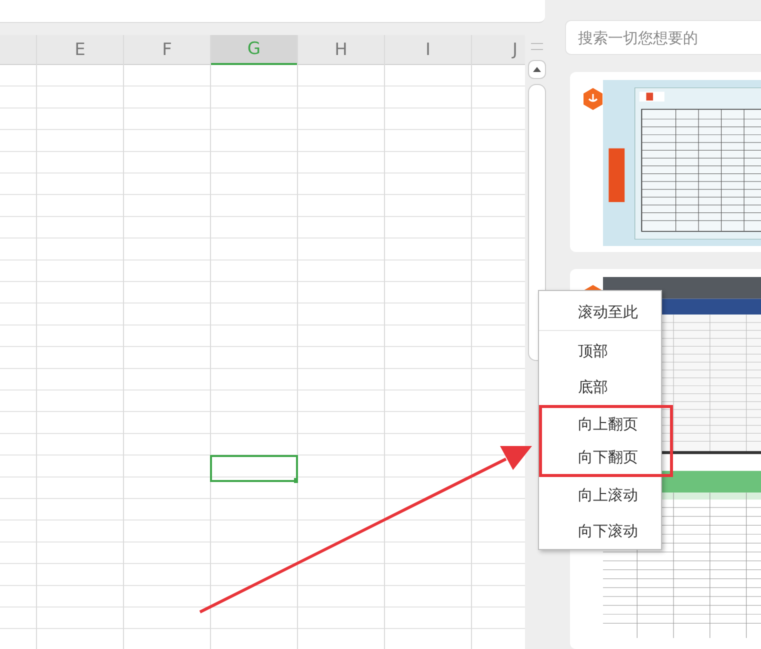 This screenshot has width=761, height=649. I want to click on scroll-up-button, so click(537, 69).